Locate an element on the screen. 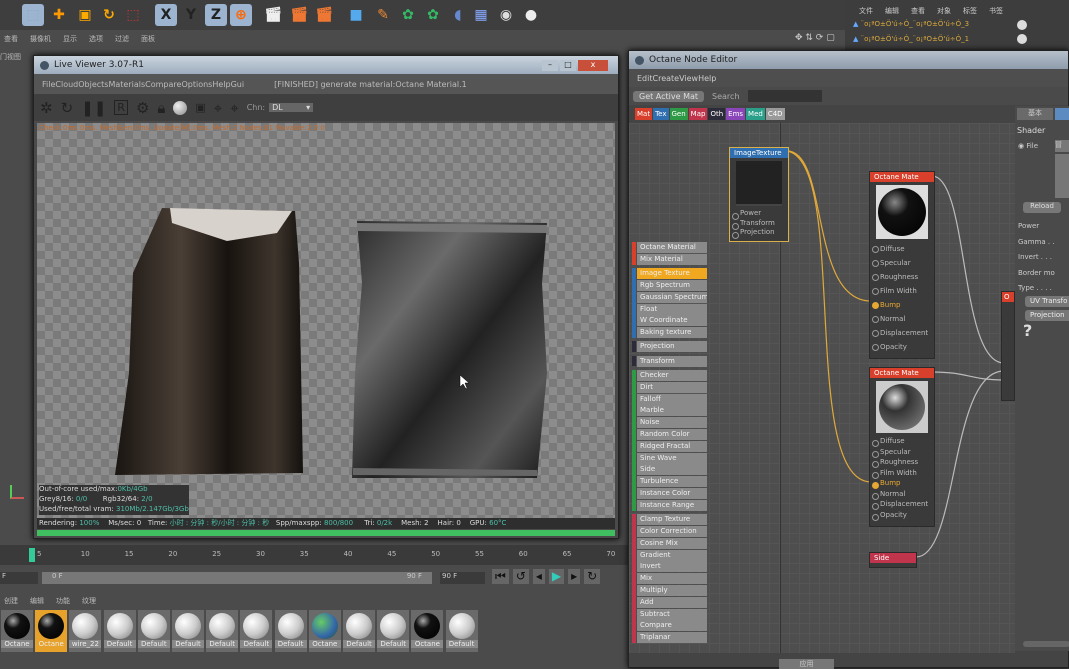  horizontal-scrollbar is located at coordinates (1046, 644).